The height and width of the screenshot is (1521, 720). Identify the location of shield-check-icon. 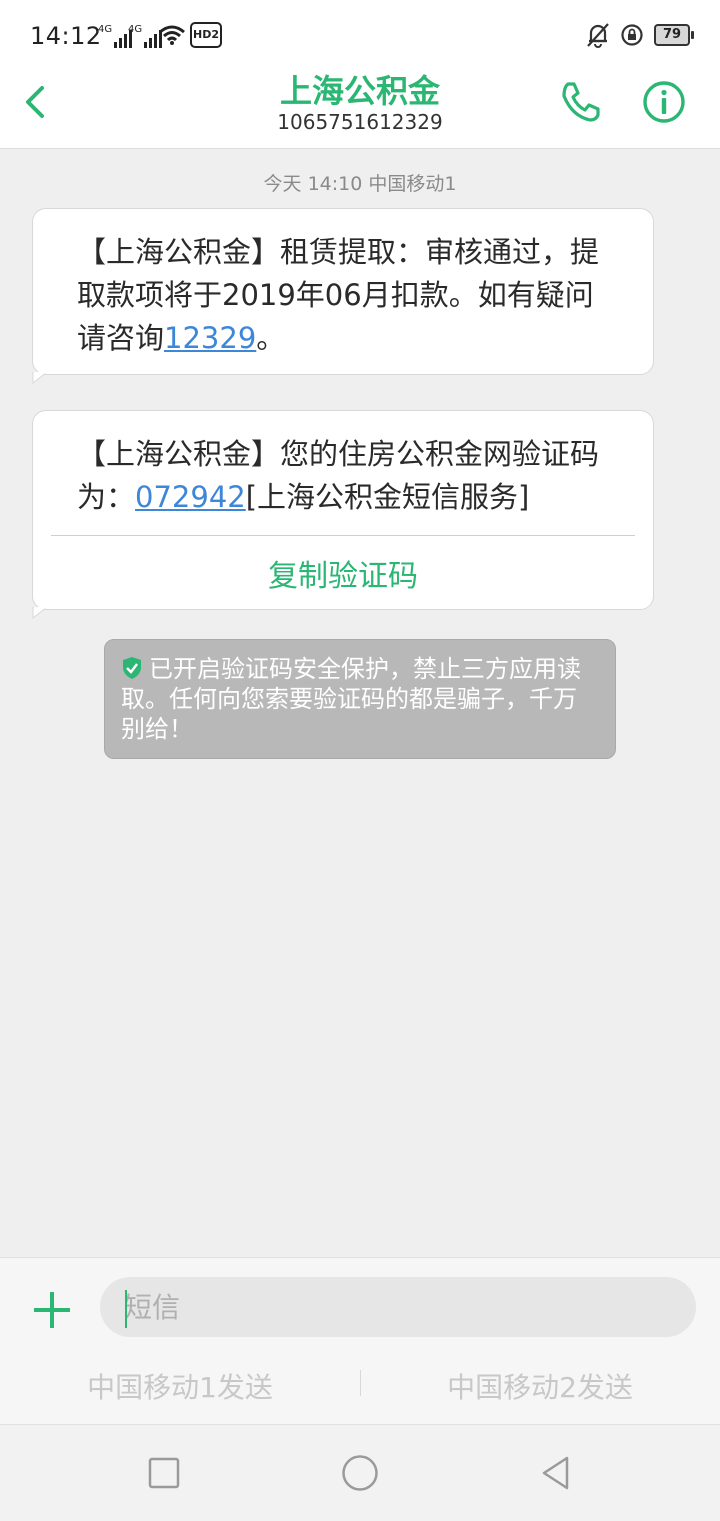
(132, 668).